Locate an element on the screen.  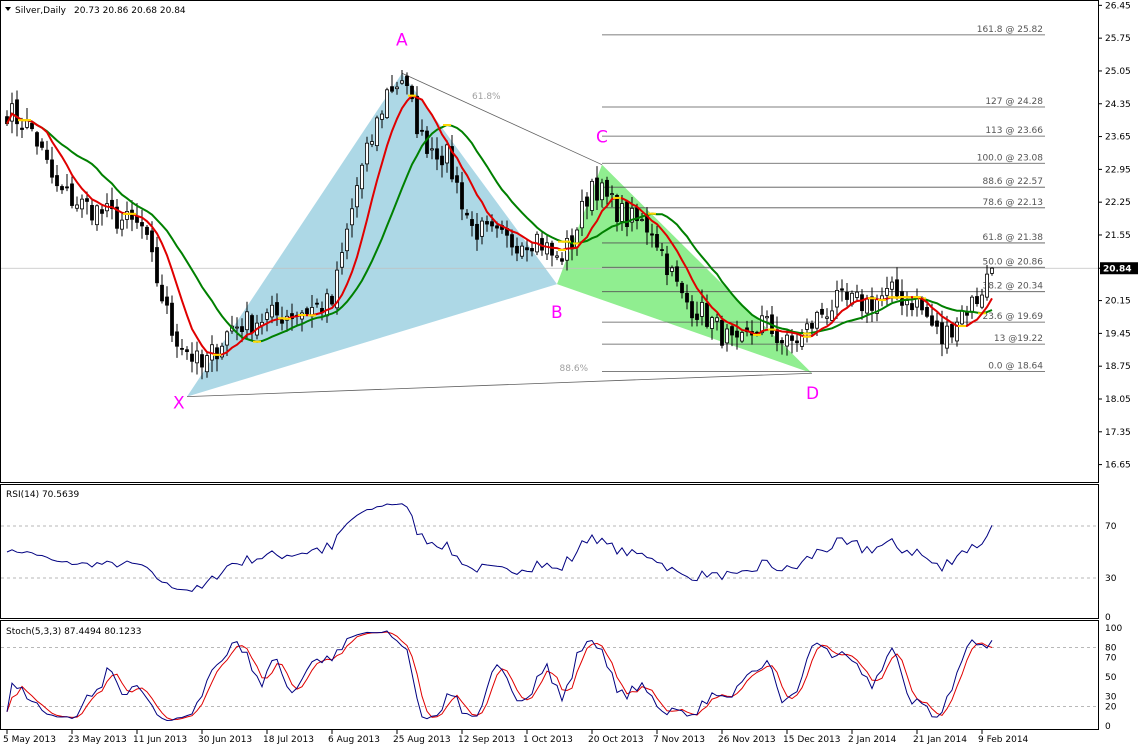
pattern-point-c: C is located at coordinates (602, 138).